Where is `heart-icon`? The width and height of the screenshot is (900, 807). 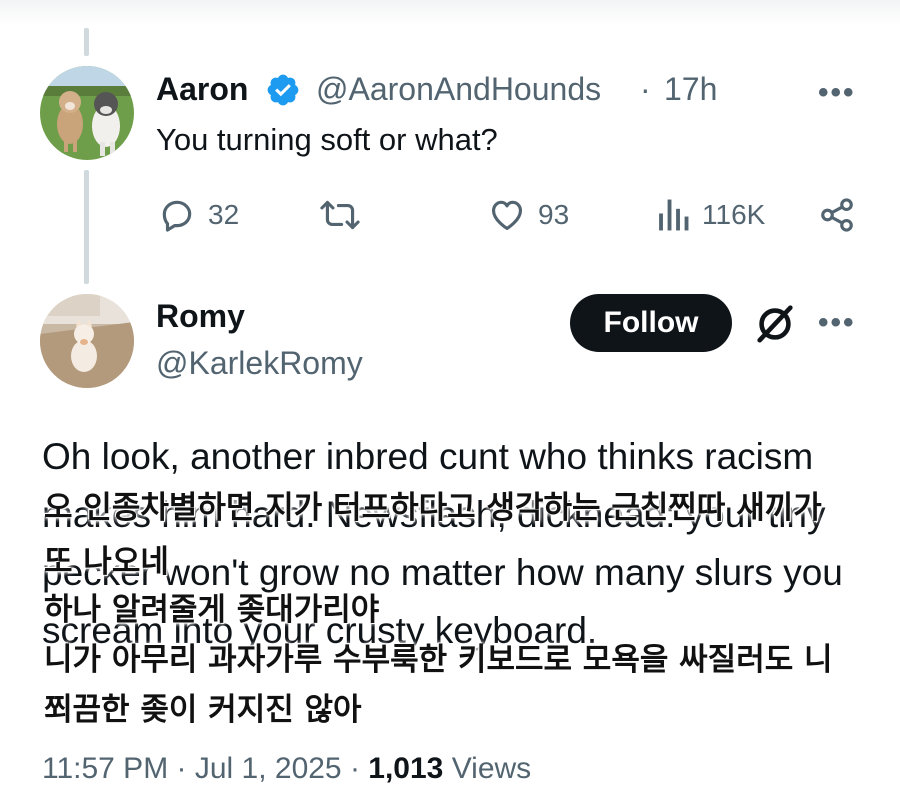 heart-icon is located at coordinates (507, 215).